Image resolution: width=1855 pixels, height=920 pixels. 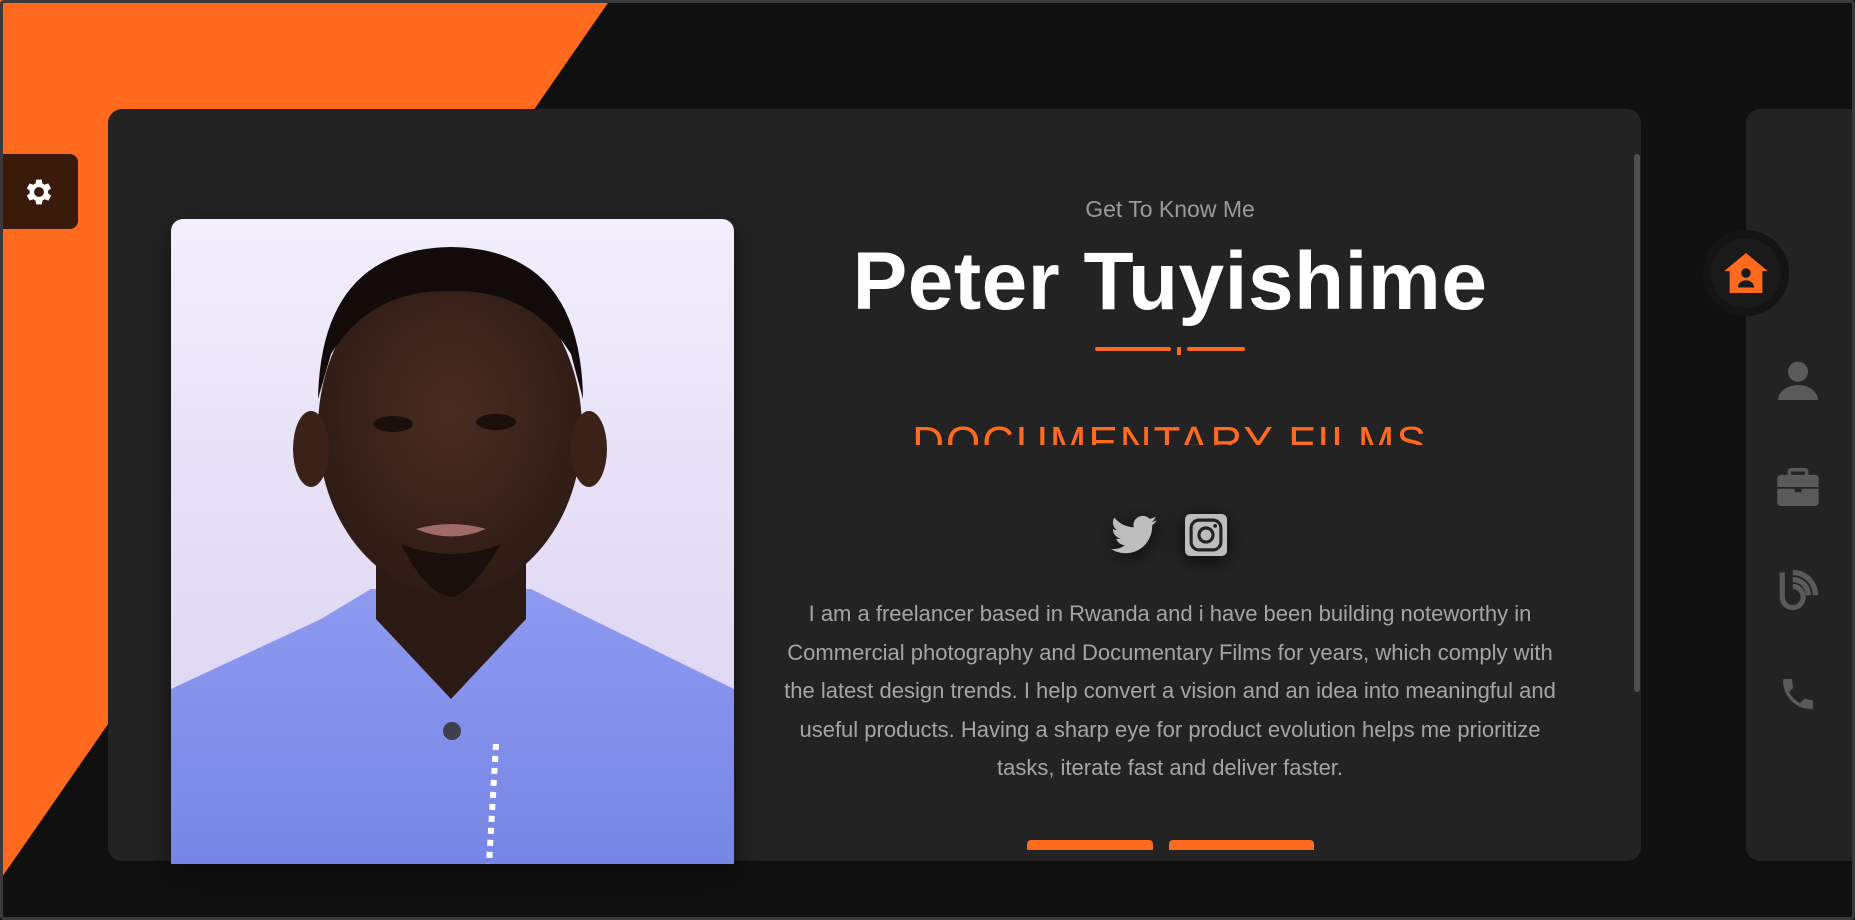 What do you see at coordinates (1170, 209) in the screenshot?
I see `eyebrow-text: Get To Know Me` at bounding box center [1170, 209].